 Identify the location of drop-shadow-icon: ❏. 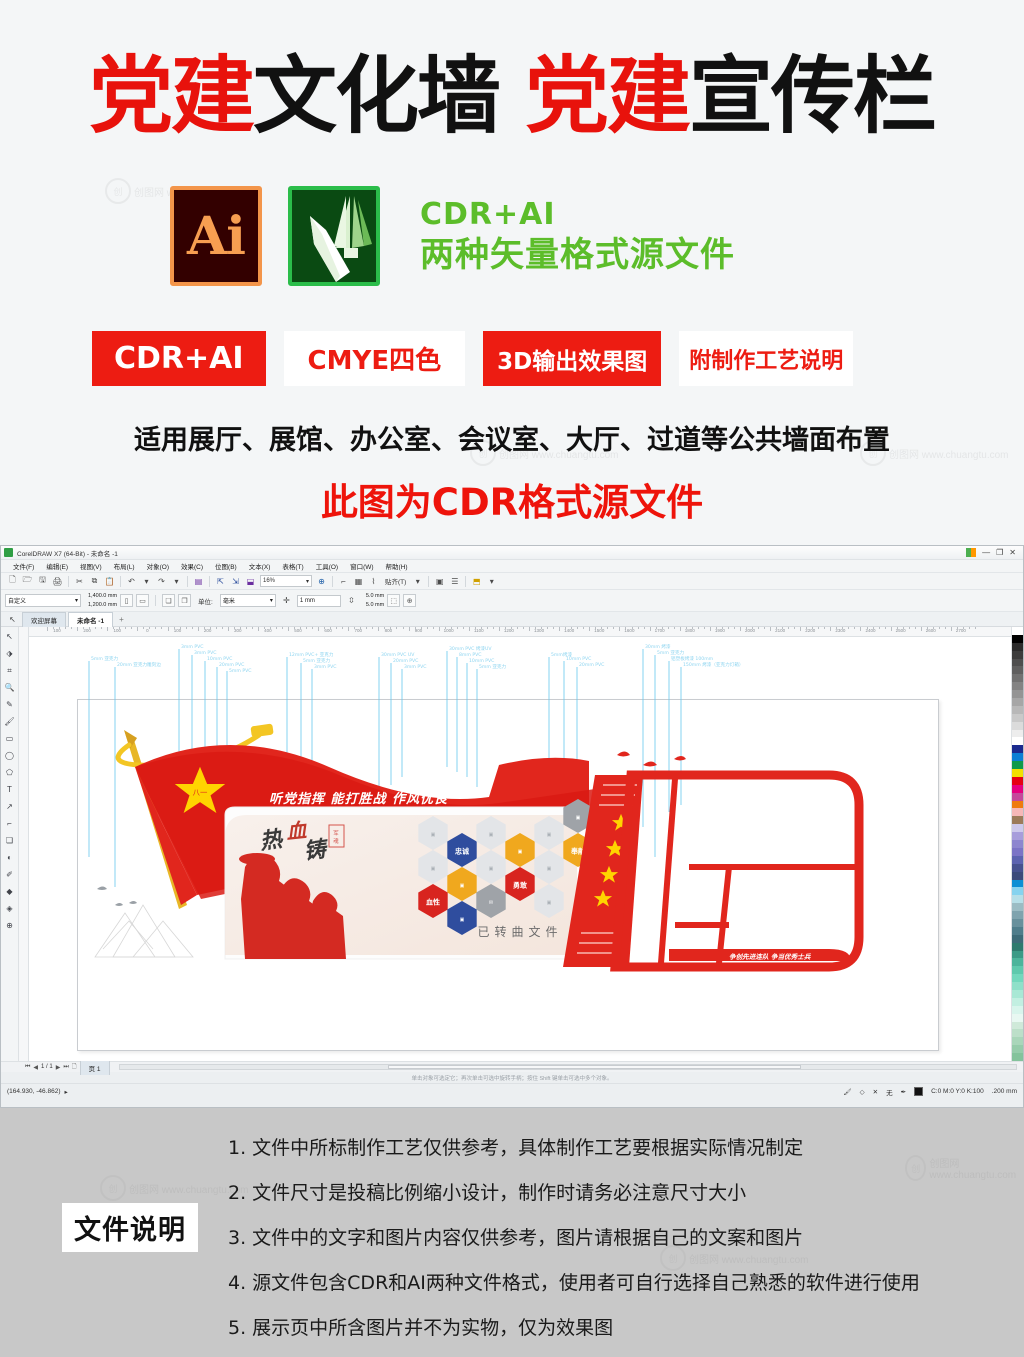
(9, 840).